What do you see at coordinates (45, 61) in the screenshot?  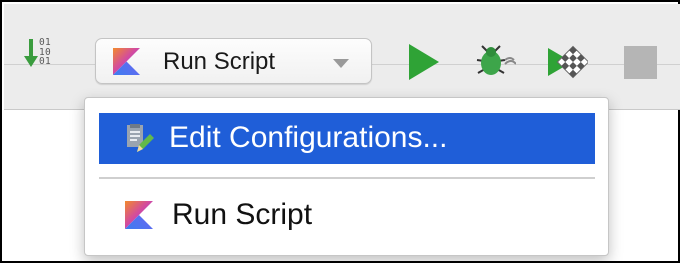 I see `sort-bit-line: 01` at bounding box center [45, 61].